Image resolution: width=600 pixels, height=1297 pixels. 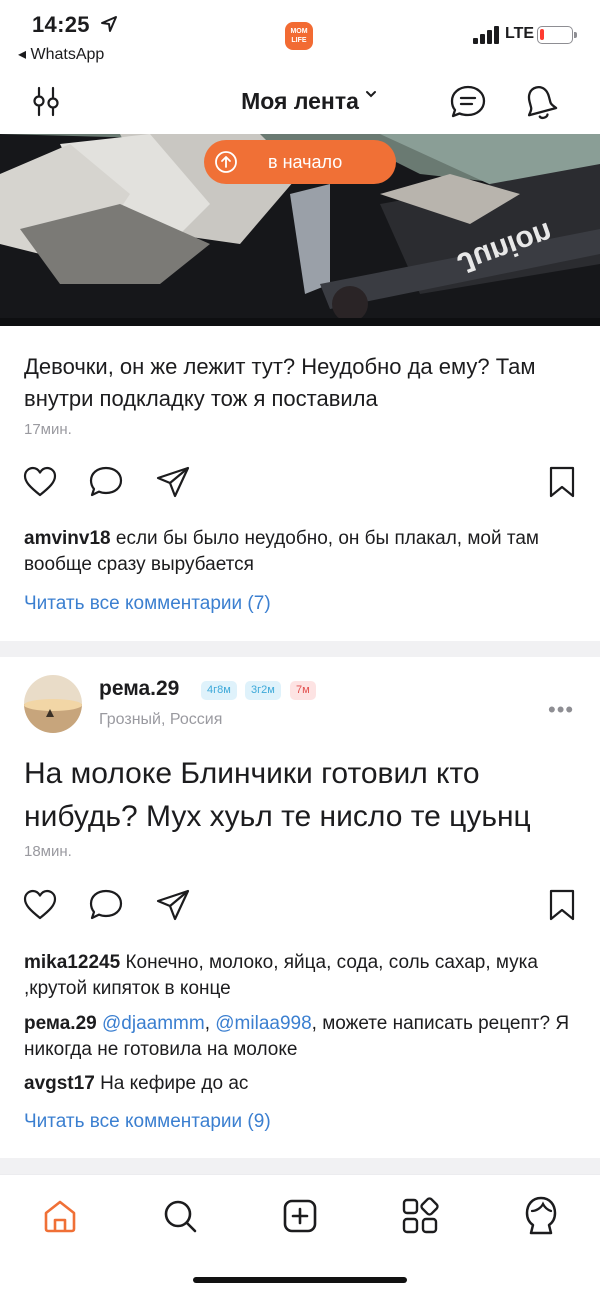 I want to click on add-post-icon, so click(x=300, y=1216).